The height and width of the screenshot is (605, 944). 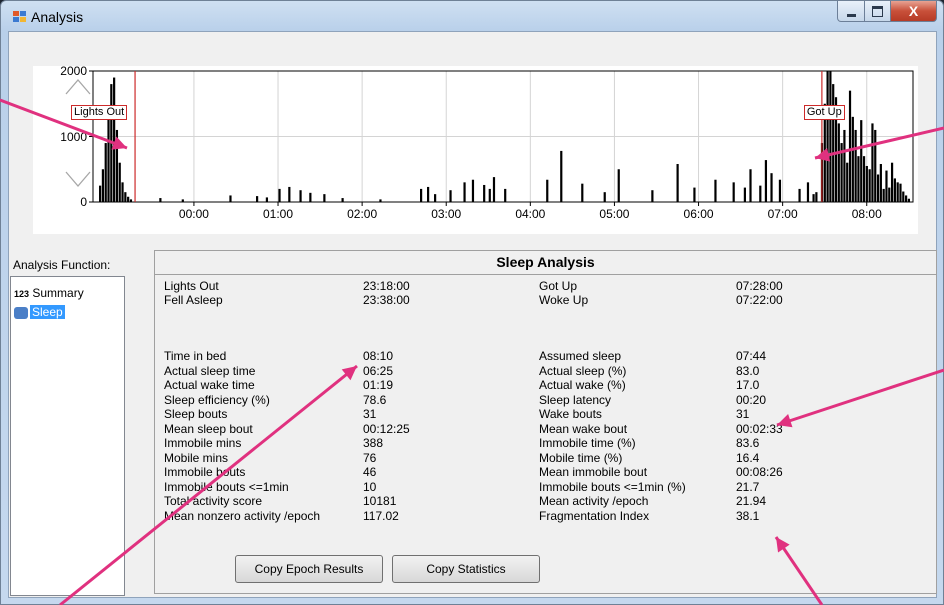 What do you see at coordinates (472, 16) in the screenshot?
I see `title-bar: Analysis X` at bounding box center [472, 16].